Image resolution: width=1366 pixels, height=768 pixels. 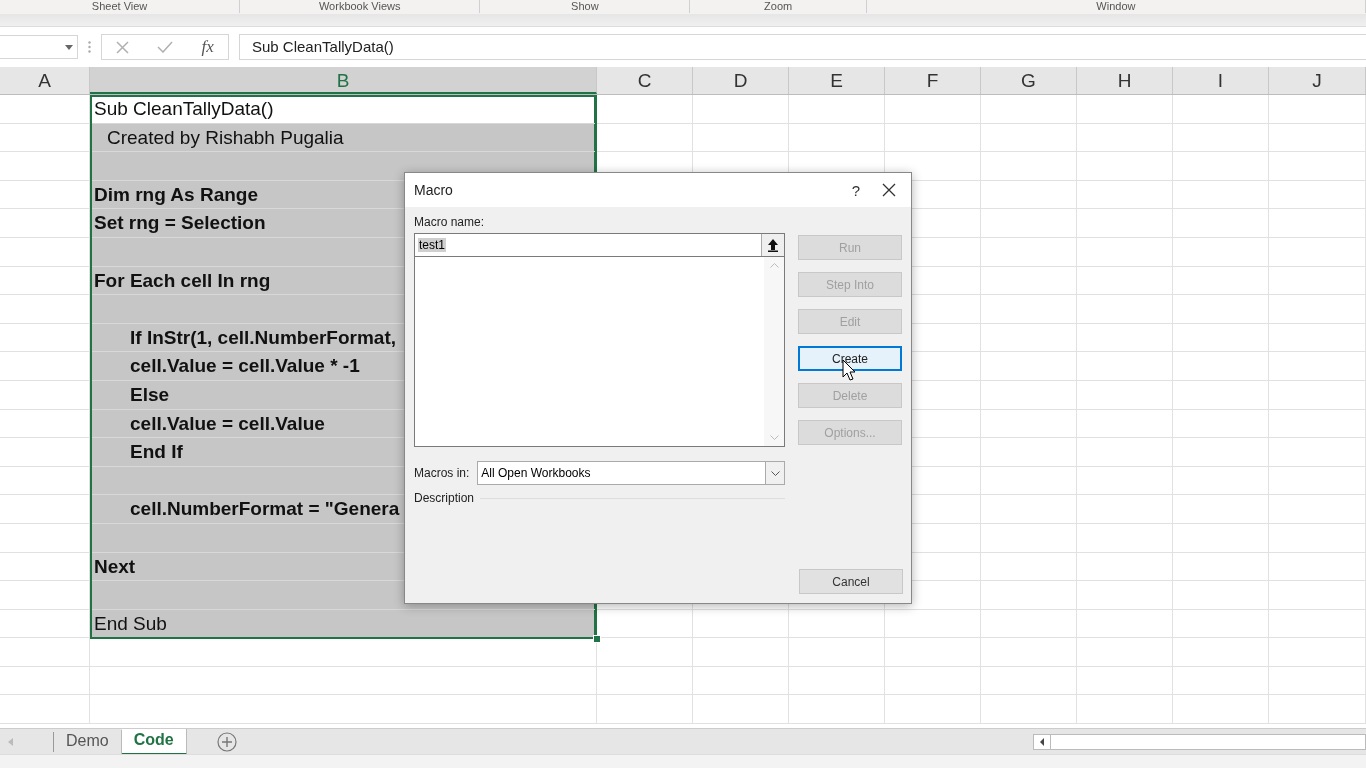 What do you see at coordinates (889, 190) in the screenshot?
I see `close-icon` at bounding box center [889, 190].